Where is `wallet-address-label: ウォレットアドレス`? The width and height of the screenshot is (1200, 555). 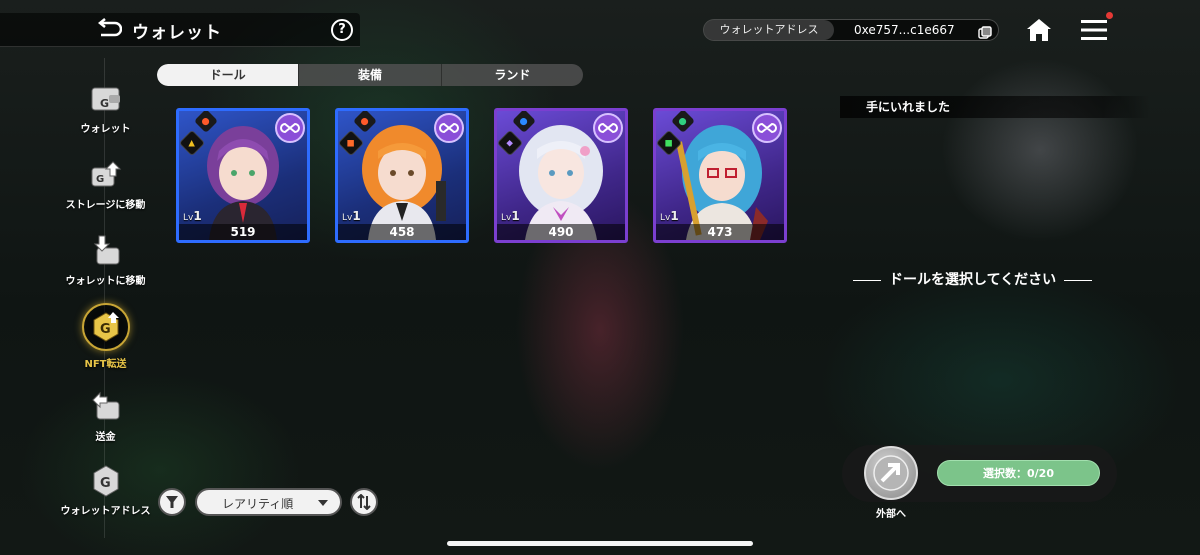
wallet-address-label: ウォレットアドレス is located at coordinates (769, 30).